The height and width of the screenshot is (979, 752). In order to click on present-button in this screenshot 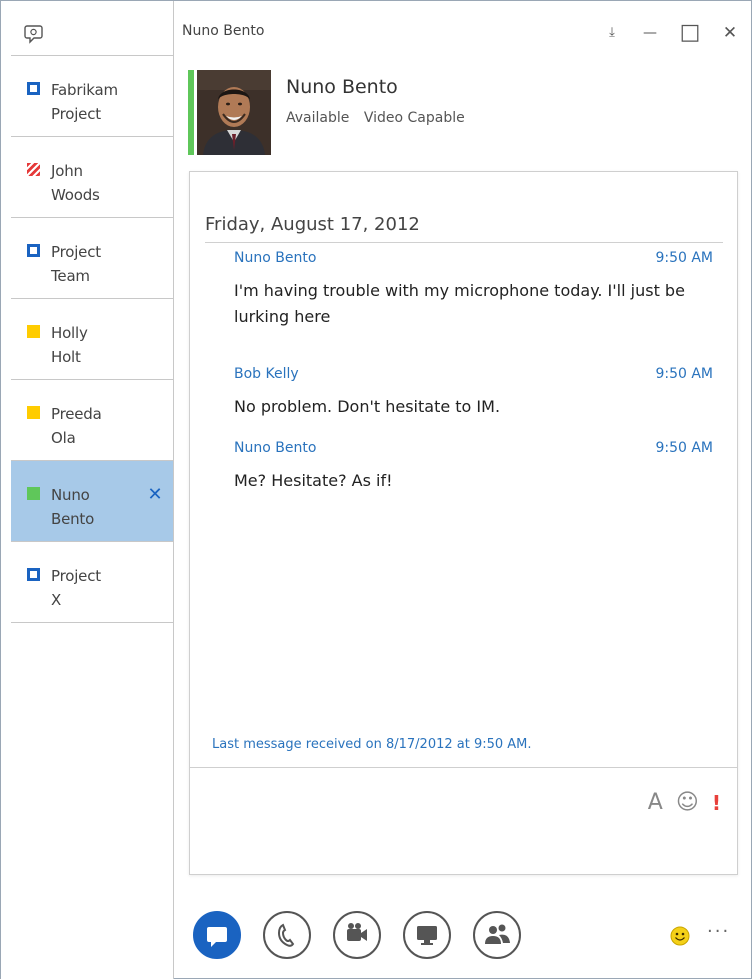, I will do `click(427, 935)`.